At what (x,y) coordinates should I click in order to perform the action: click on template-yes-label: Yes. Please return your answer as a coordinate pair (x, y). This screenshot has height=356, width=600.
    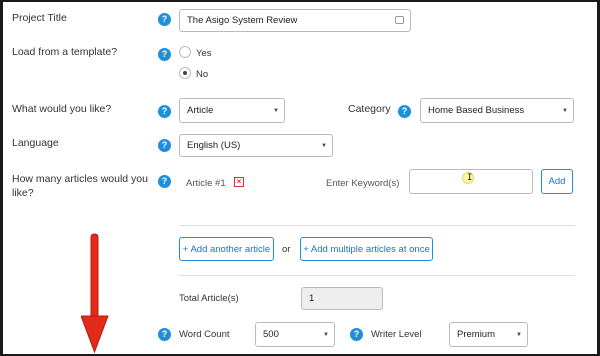
    Looking at the image, I should click on (204, 53).